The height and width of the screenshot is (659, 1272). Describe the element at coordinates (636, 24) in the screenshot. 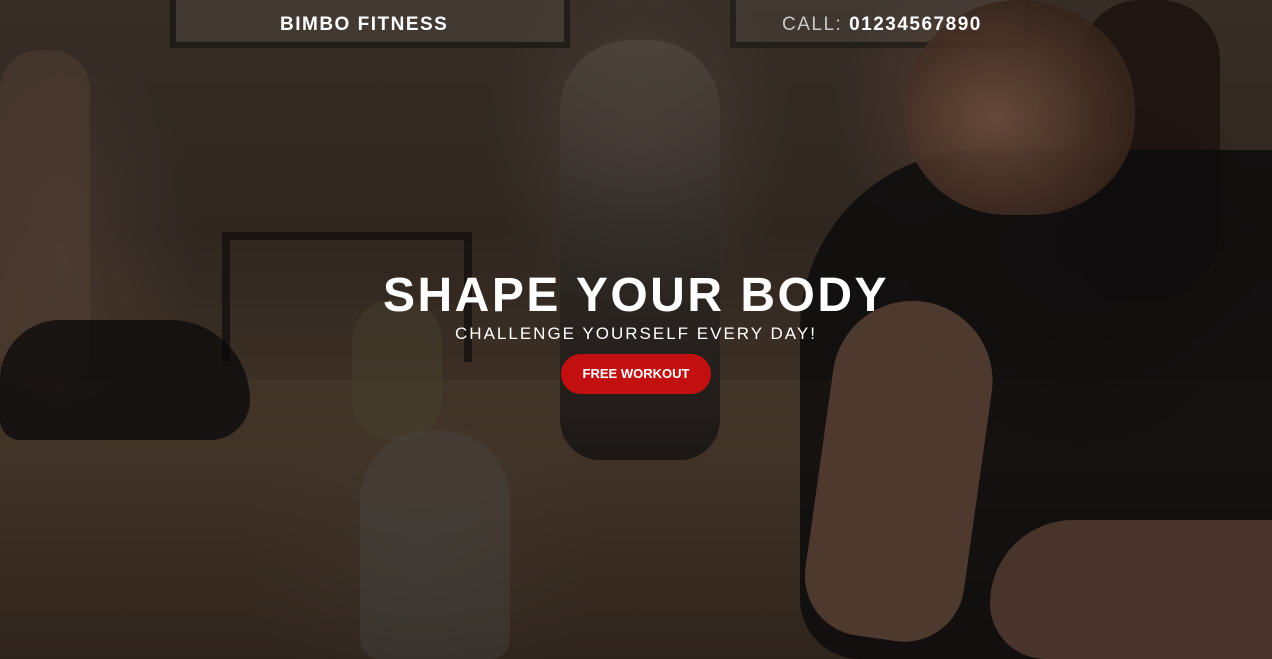

I see `top-navbar: BIMBO FITNESS CALL: 01234567890` at that location.